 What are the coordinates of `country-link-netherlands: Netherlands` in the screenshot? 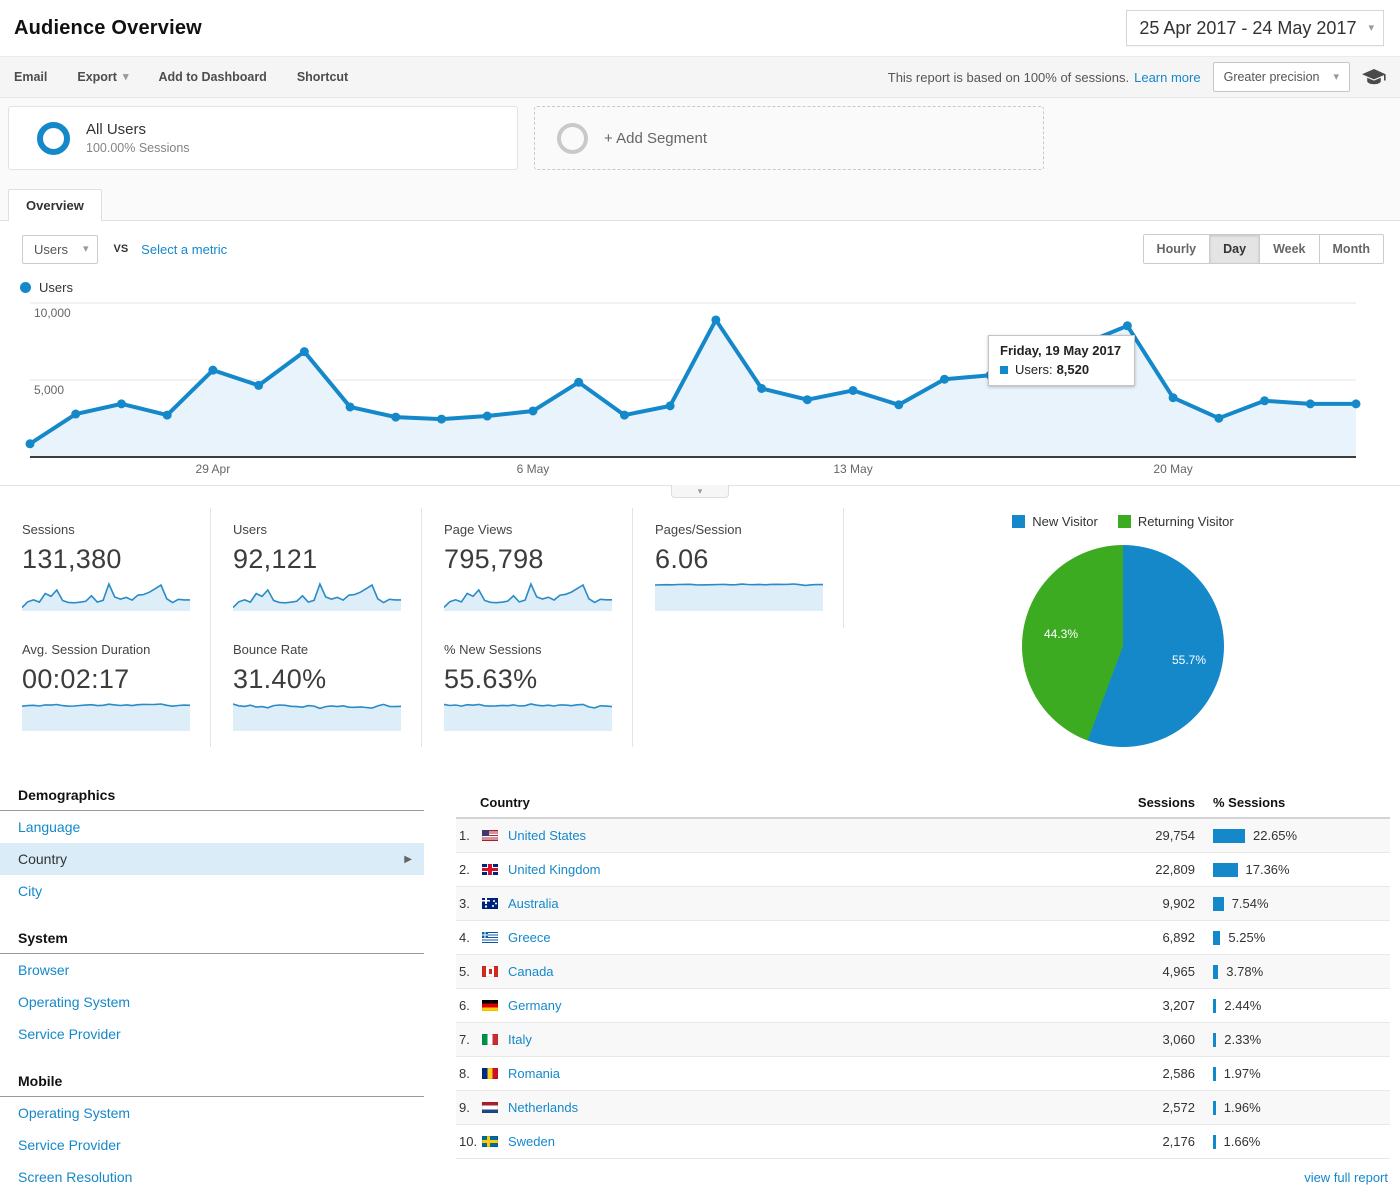 It's located at (543, 1107).